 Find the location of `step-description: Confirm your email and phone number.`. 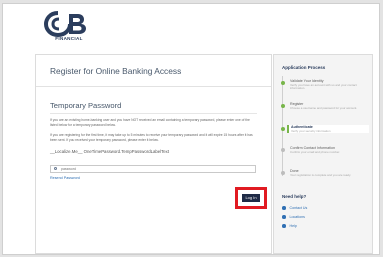

step-description: Confirm your email and phone number. is located at coordinates (315, 151).